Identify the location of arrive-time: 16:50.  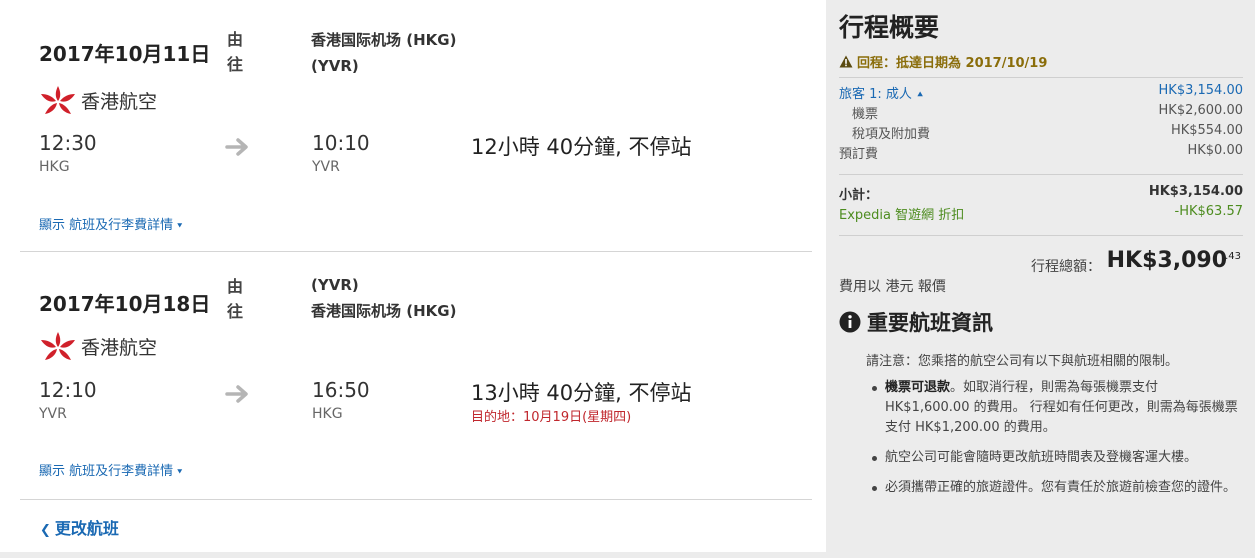
(341, 390).